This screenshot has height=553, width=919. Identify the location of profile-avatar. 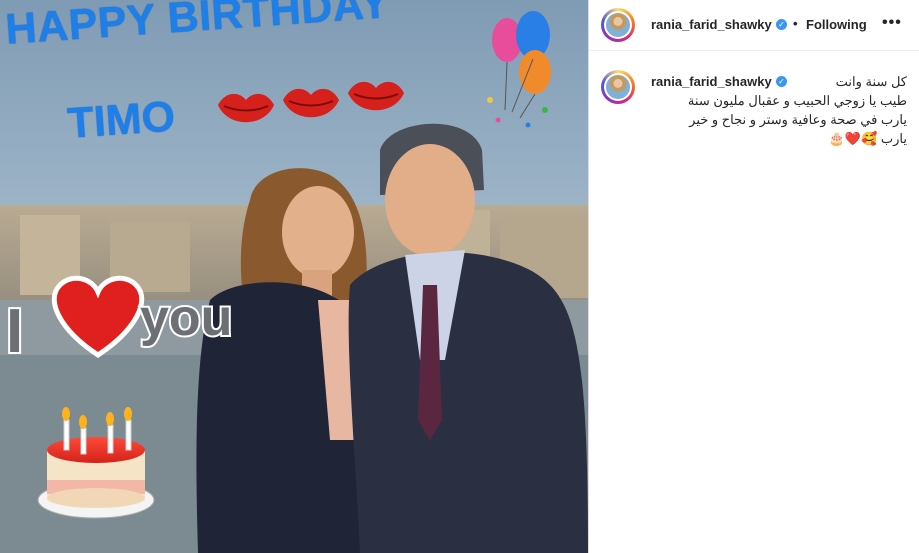
(618, 25).